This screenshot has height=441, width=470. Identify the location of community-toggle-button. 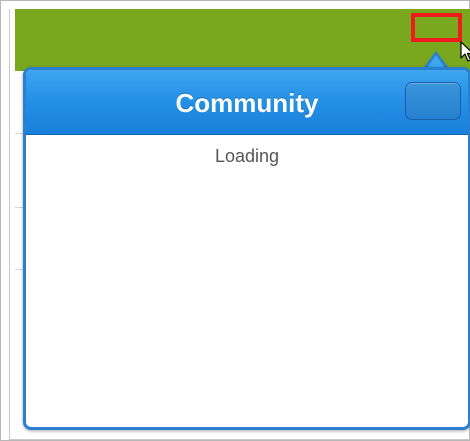
(436, 27).